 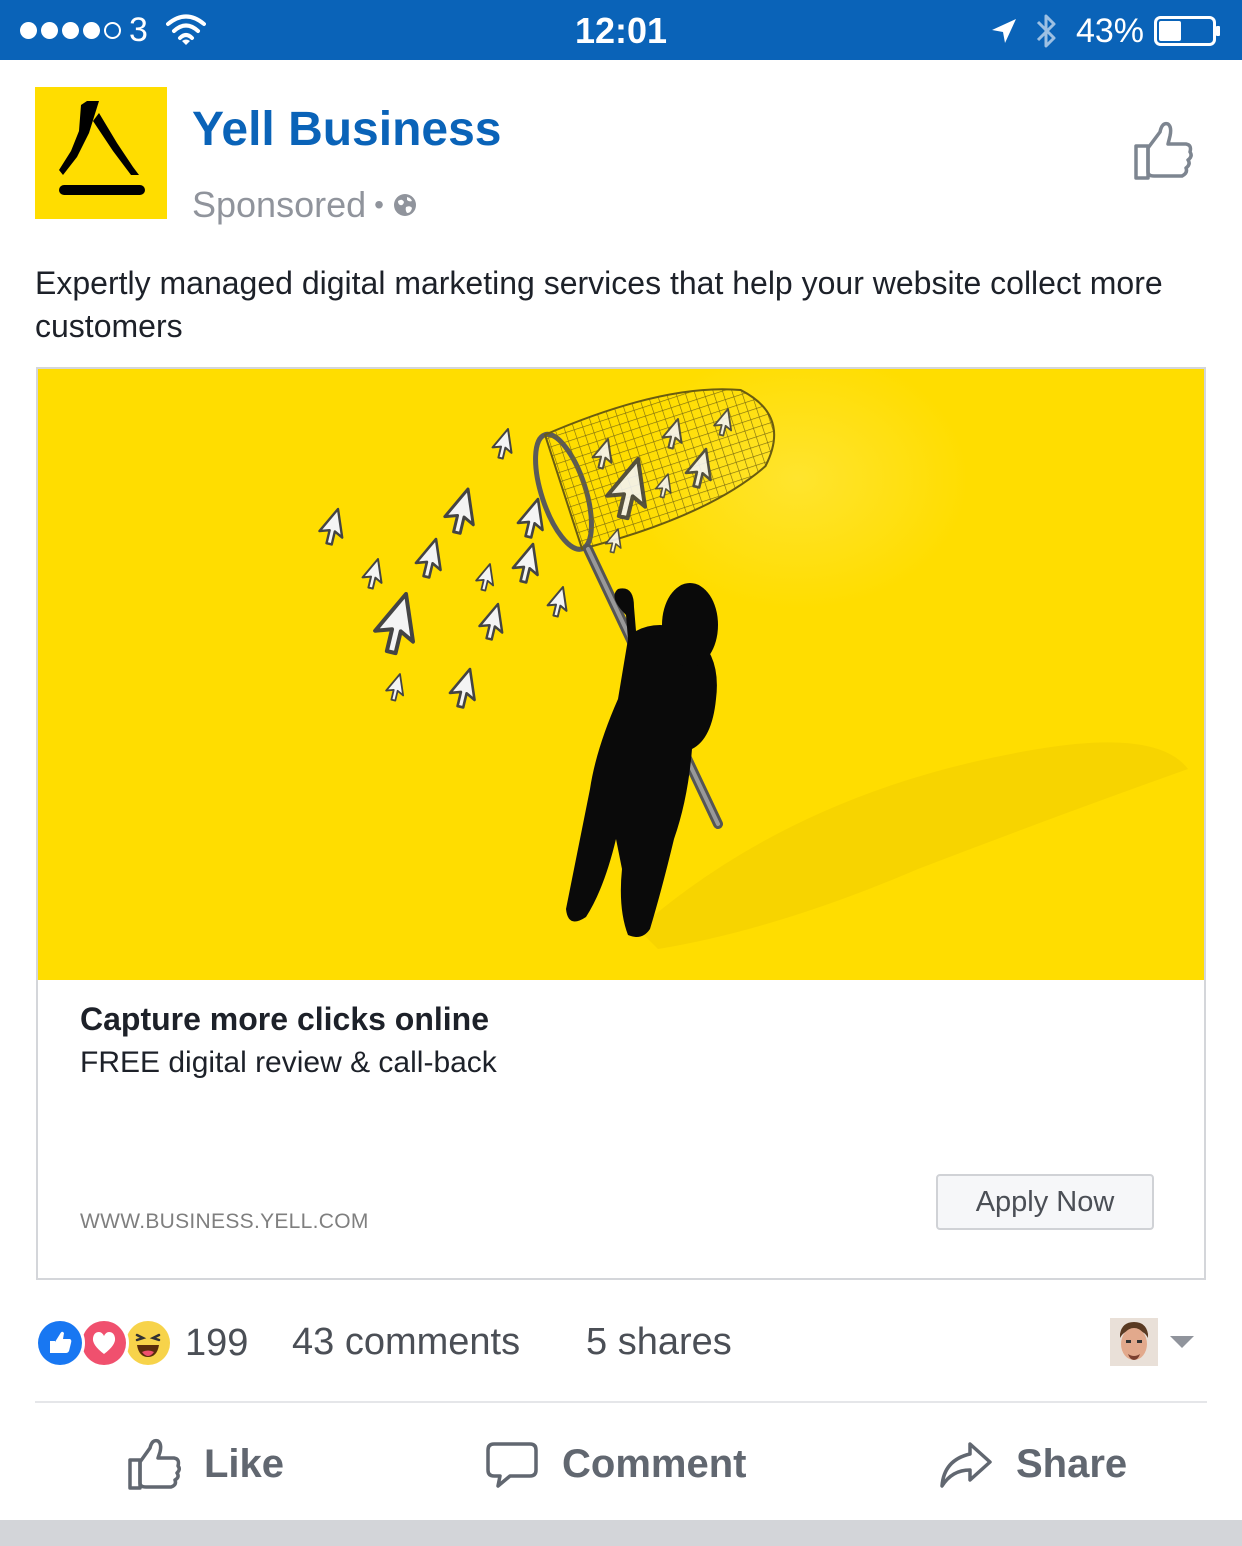 What do you see at coordinates (102, 148) in the screenshot?
I see `yell-logo-icon` at bounding box center [102, 148].